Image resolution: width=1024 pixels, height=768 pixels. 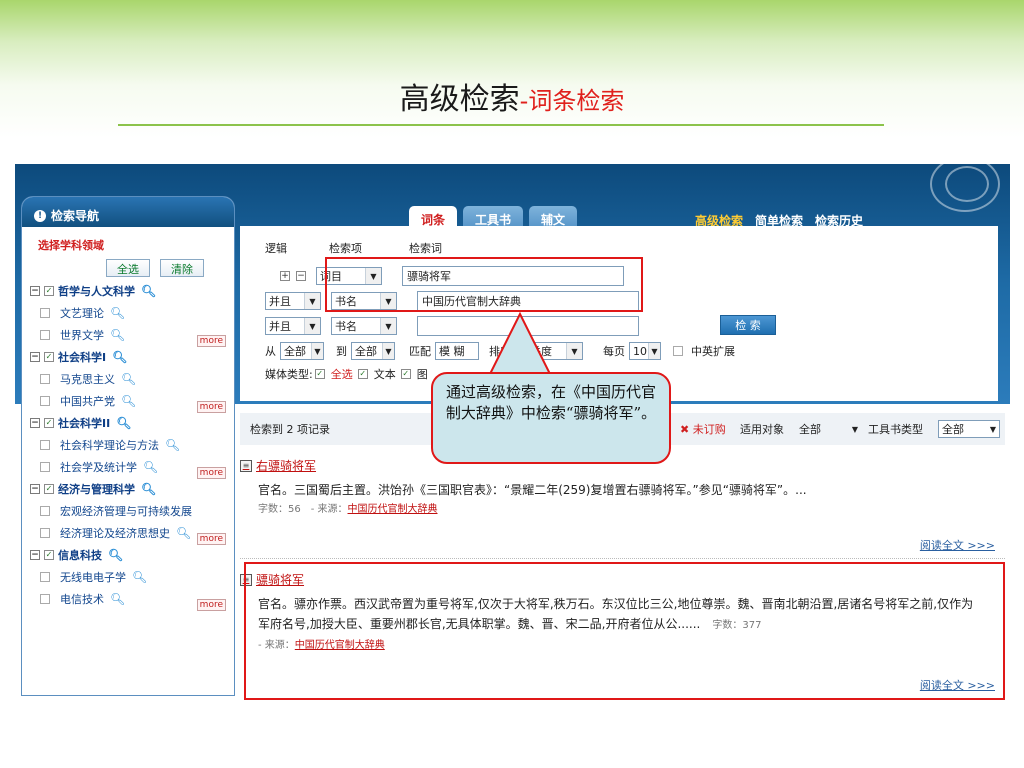 I want to click on category-philosophy: − ✓ 哲学与人文科学 🔍︎, so click(x=128, y=288).